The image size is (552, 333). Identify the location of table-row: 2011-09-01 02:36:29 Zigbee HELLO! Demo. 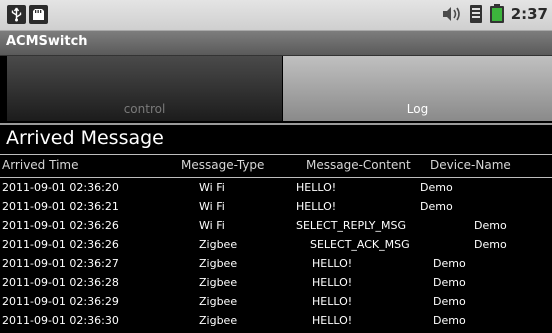
(276, 303).